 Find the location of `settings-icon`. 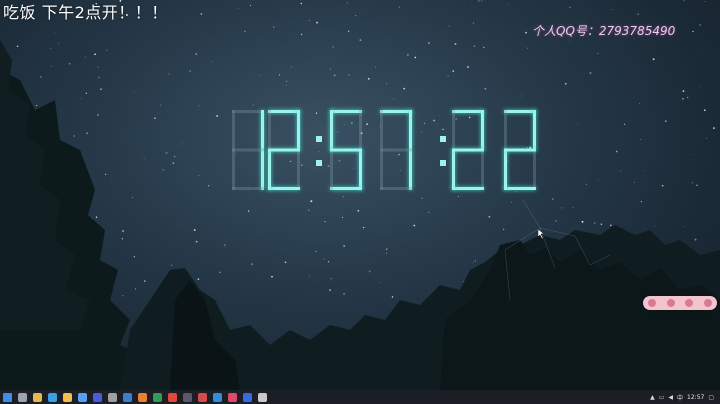

settings-icon is located at coordinates (112, 397).